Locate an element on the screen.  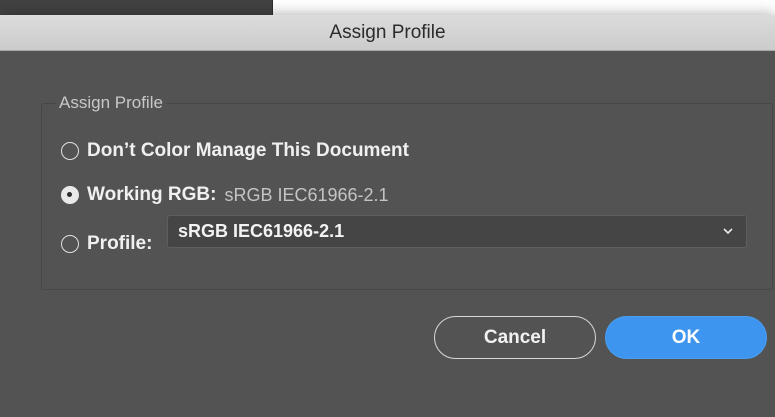
working-rgb-value: sRGB IEC61966-2.1 is located at coordinates (306, 194).